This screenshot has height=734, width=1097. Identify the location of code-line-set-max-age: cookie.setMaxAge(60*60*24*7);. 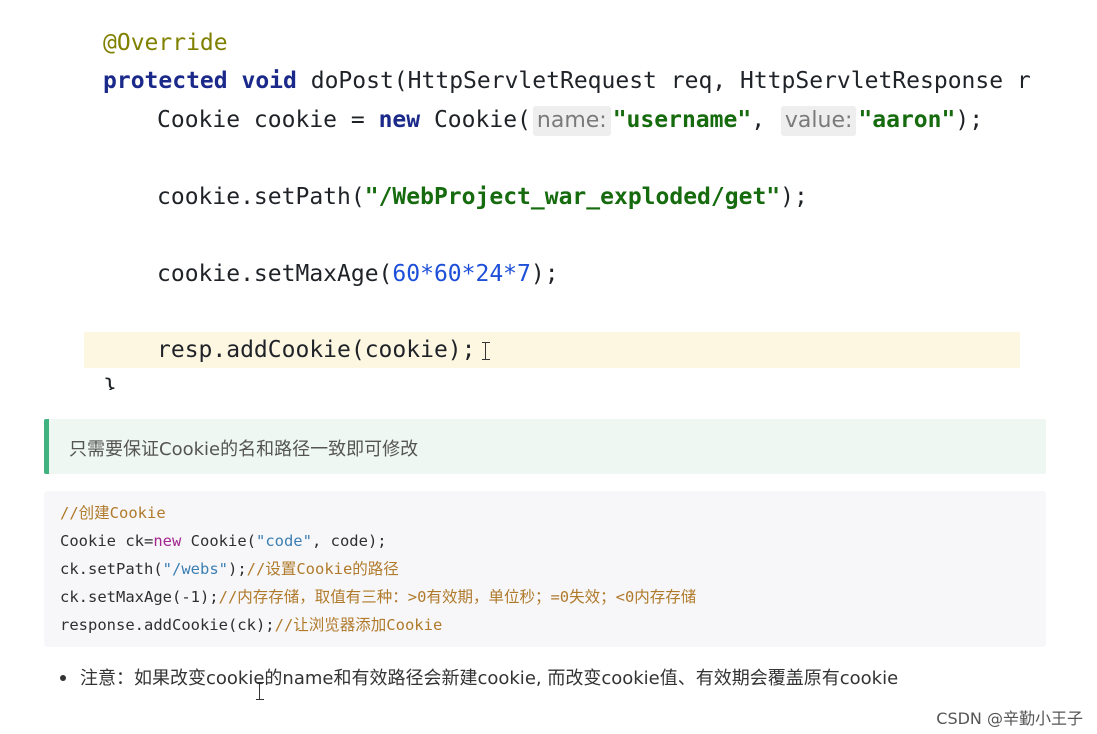
(358, 274).